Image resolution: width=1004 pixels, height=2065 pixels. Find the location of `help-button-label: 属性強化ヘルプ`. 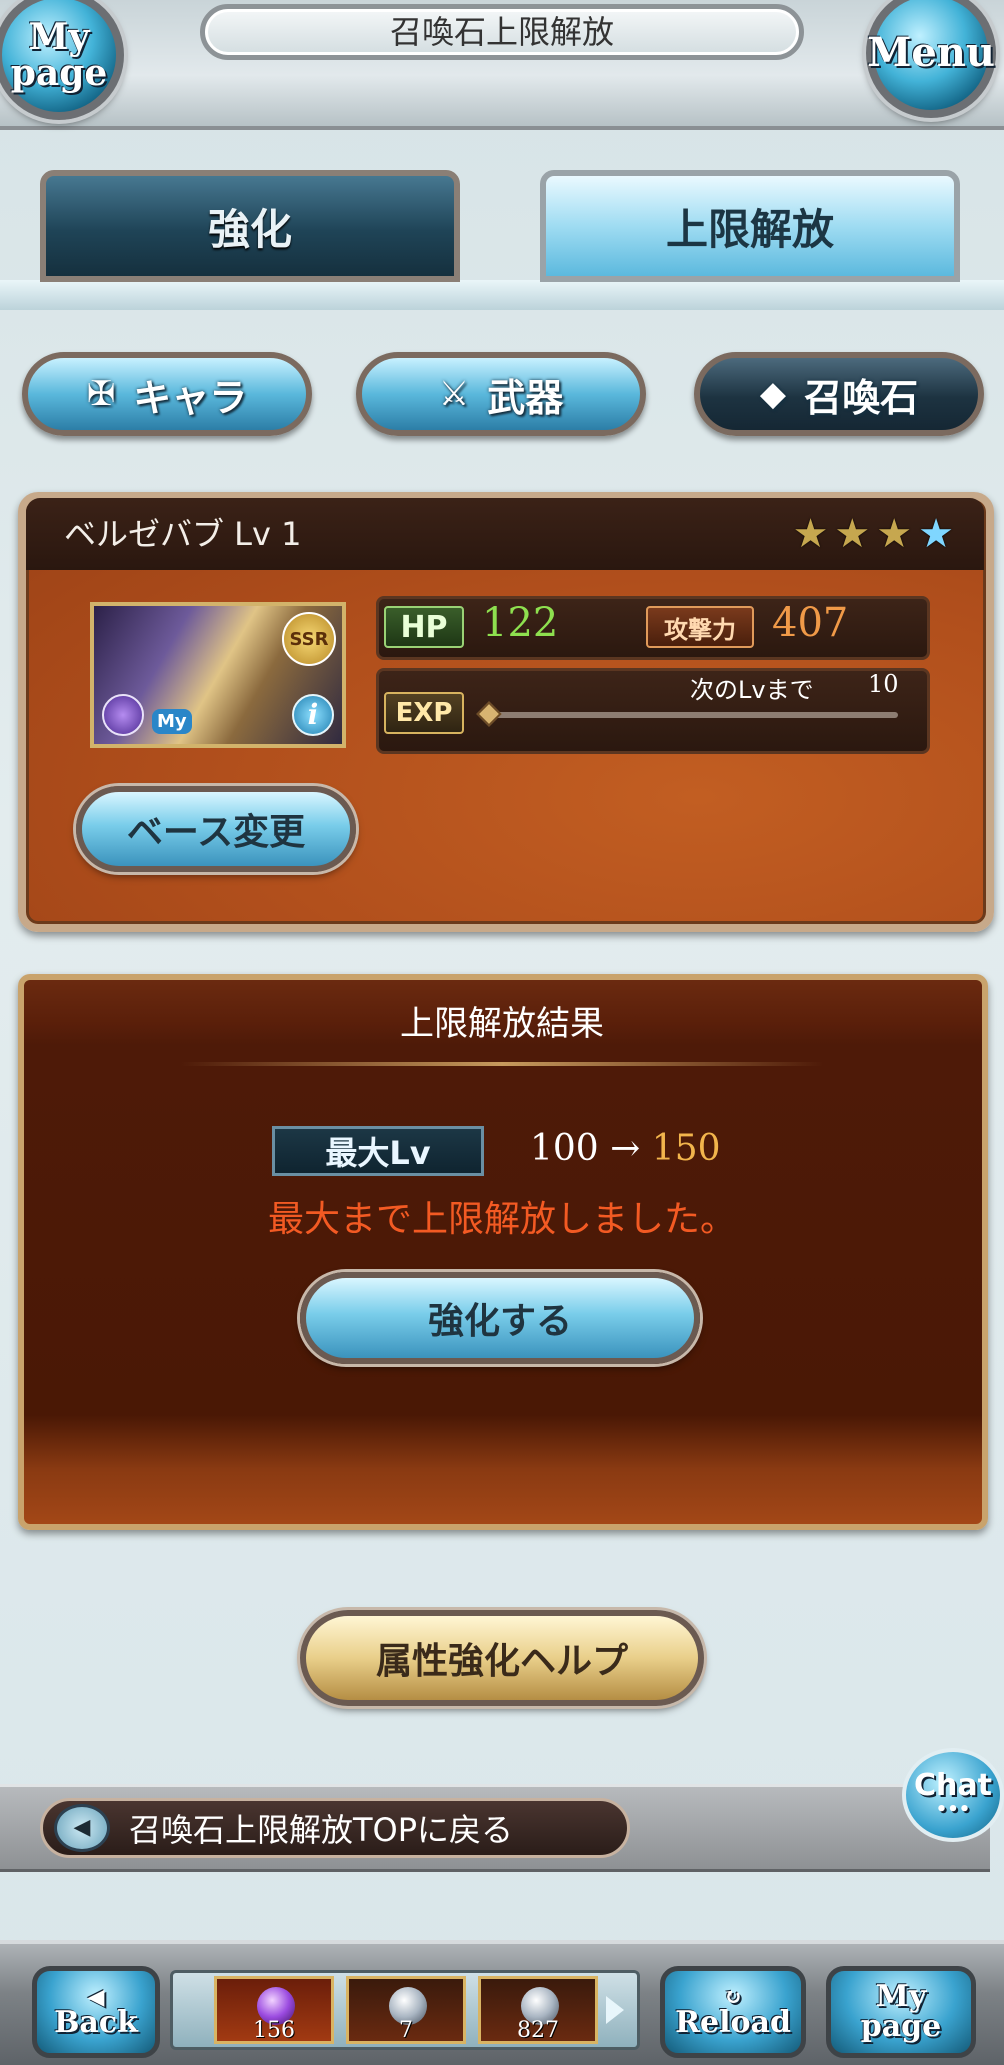

help-button-label: 属性強化ヘルプ is located at coordinates (501, 1661).